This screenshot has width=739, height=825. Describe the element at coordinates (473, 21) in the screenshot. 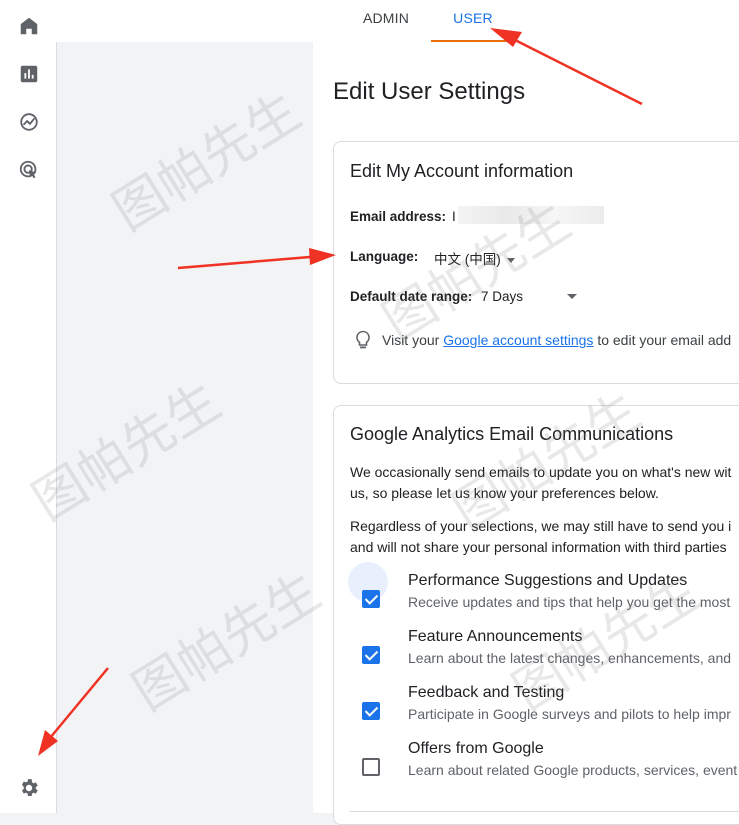

I see `tab-user: USER` at that location.